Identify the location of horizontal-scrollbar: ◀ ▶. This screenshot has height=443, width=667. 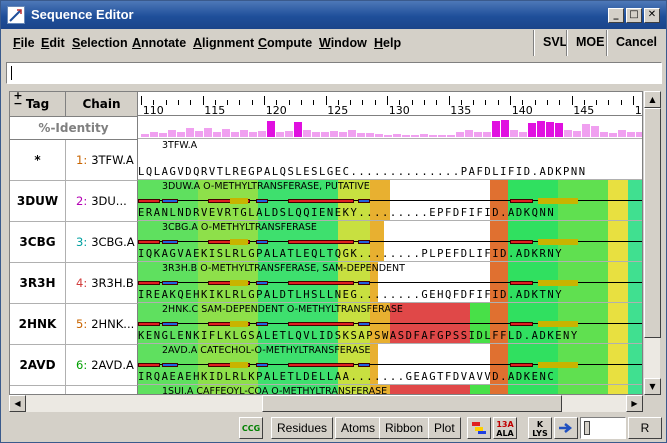
(326, 403).